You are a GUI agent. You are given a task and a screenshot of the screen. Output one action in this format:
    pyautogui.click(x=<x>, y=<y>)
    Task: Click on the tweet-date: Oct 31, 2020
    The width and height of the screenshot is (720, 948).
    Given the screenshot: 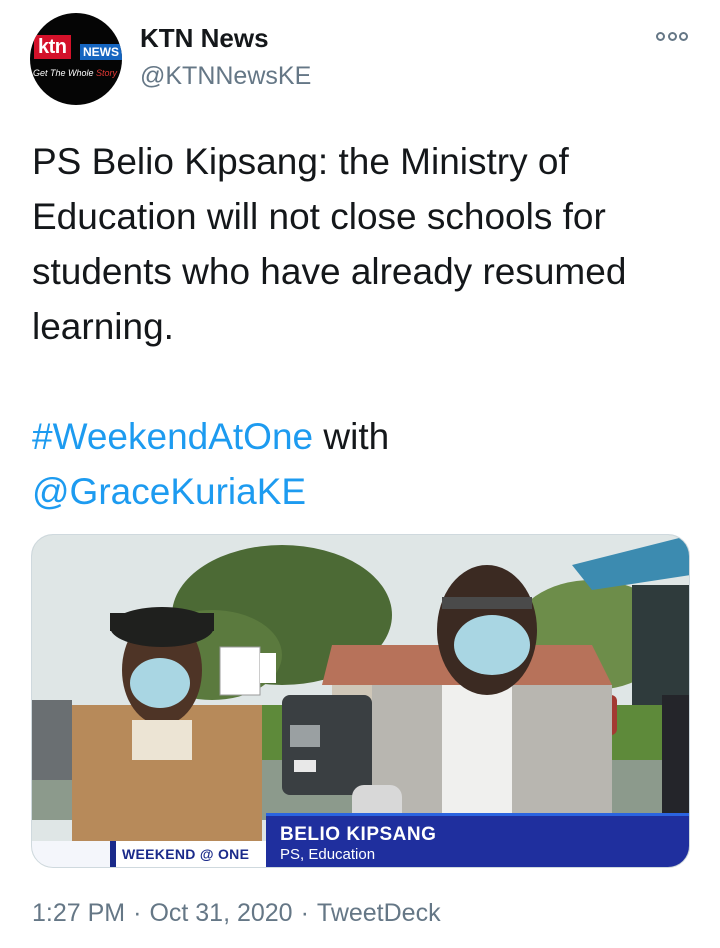 What is the action you would take?
    pyautogui.click(x=220, y=913)
    